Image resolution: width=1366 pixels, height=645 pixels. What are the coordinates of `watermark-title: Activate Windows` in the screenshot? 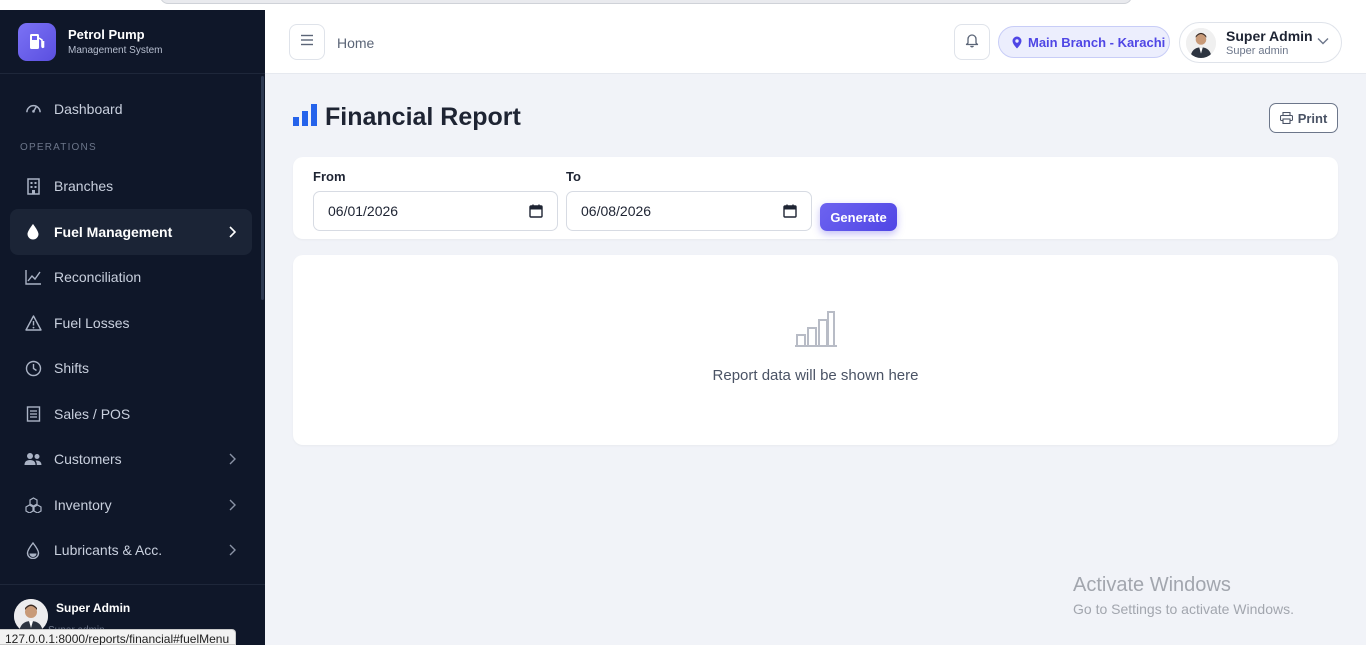 It's located at (1152, 585).